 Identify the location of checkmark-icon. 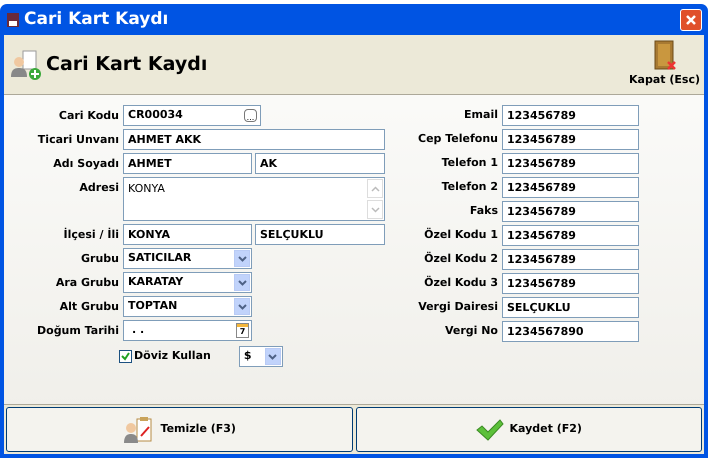
(490, 429).